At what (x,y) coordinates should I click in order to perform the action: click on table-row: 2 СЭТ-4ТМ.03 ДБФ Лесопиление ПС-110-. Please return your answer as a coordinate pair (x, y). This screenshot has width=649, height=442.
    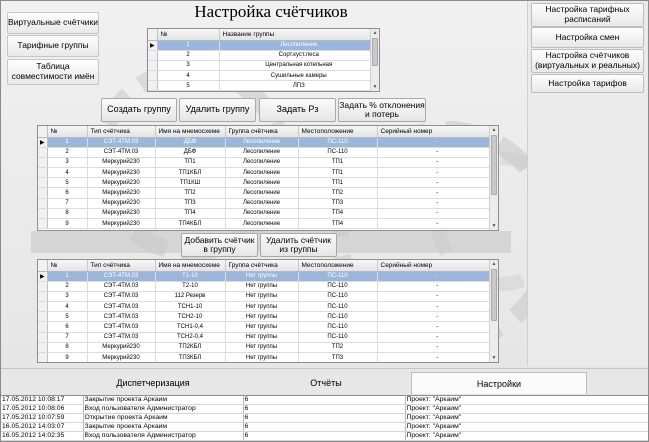
    Looking at the image, I should click on (268, 152).